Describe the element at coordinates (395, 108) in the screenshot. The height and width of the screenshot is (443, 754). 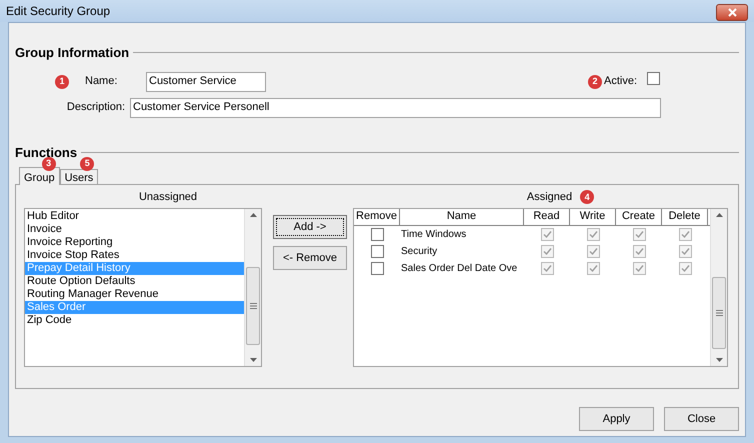
I see `description-field: Customer Service Personell` at that location.